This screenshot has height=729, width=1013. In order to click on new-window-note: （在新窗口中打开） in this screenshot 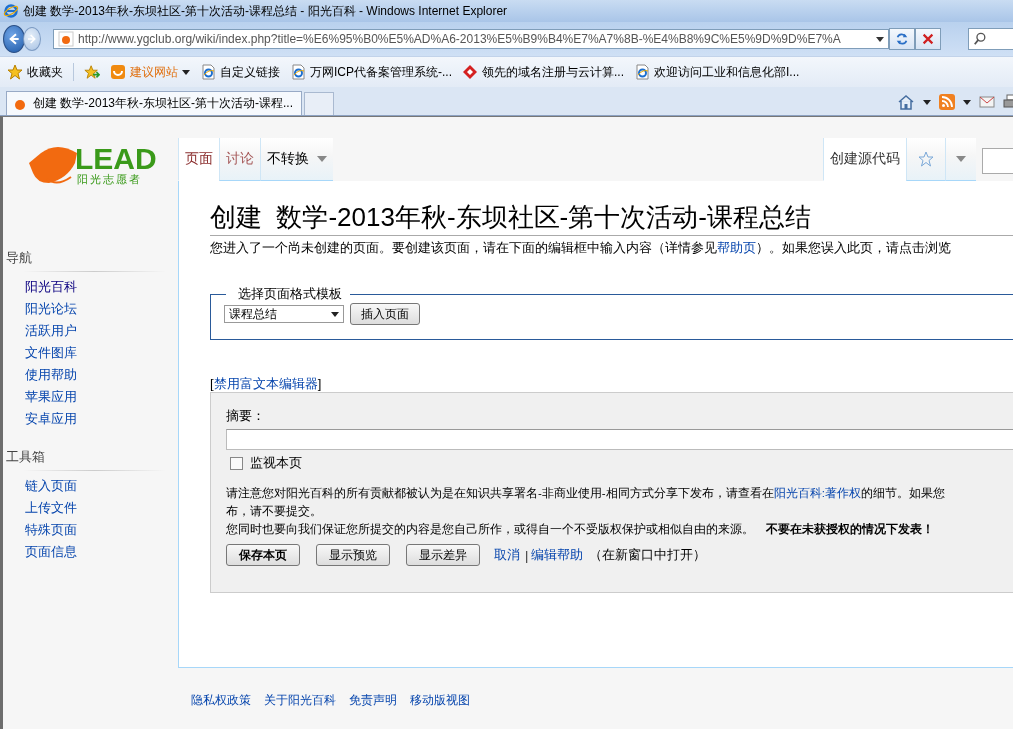, I will do `click(648, 555)`.